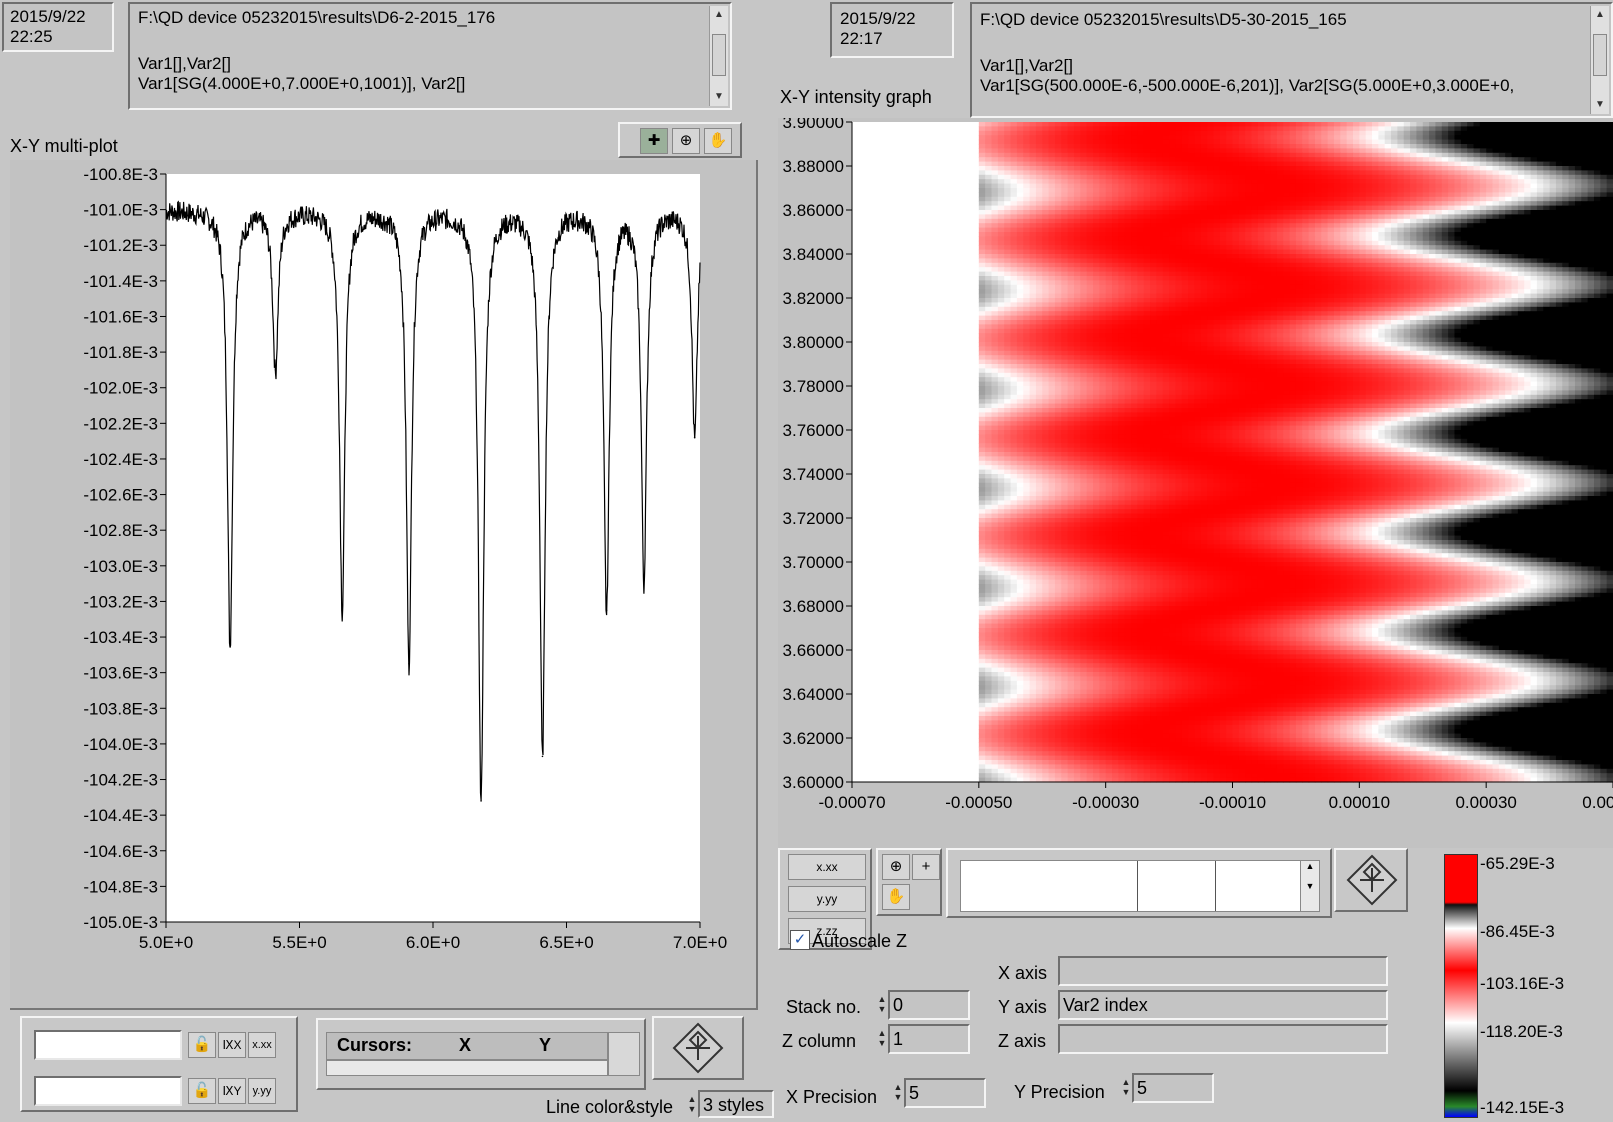 This screenshot has height=1122, width=1613. I want to click on x-format-button: x.xx, so click(262, 1045).